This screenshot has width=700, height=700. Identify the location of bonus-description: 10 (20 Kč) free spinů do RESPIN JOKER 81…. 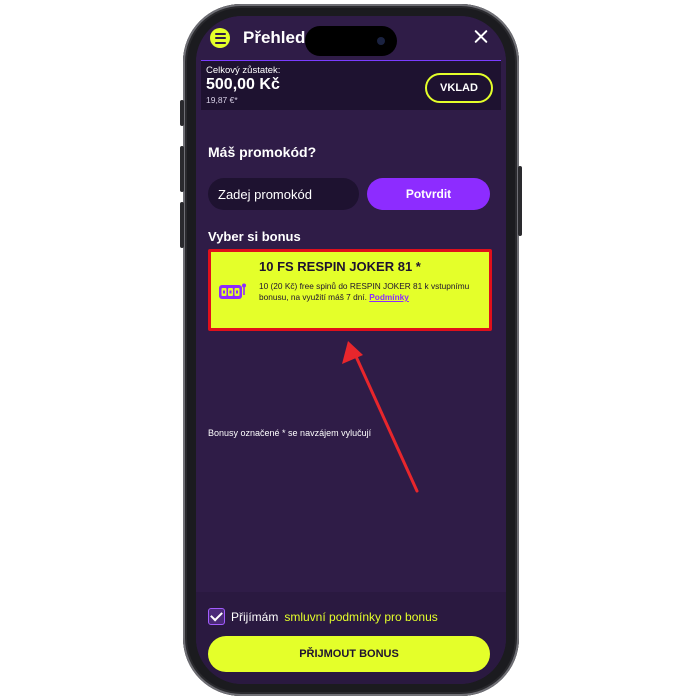
(374, 292).